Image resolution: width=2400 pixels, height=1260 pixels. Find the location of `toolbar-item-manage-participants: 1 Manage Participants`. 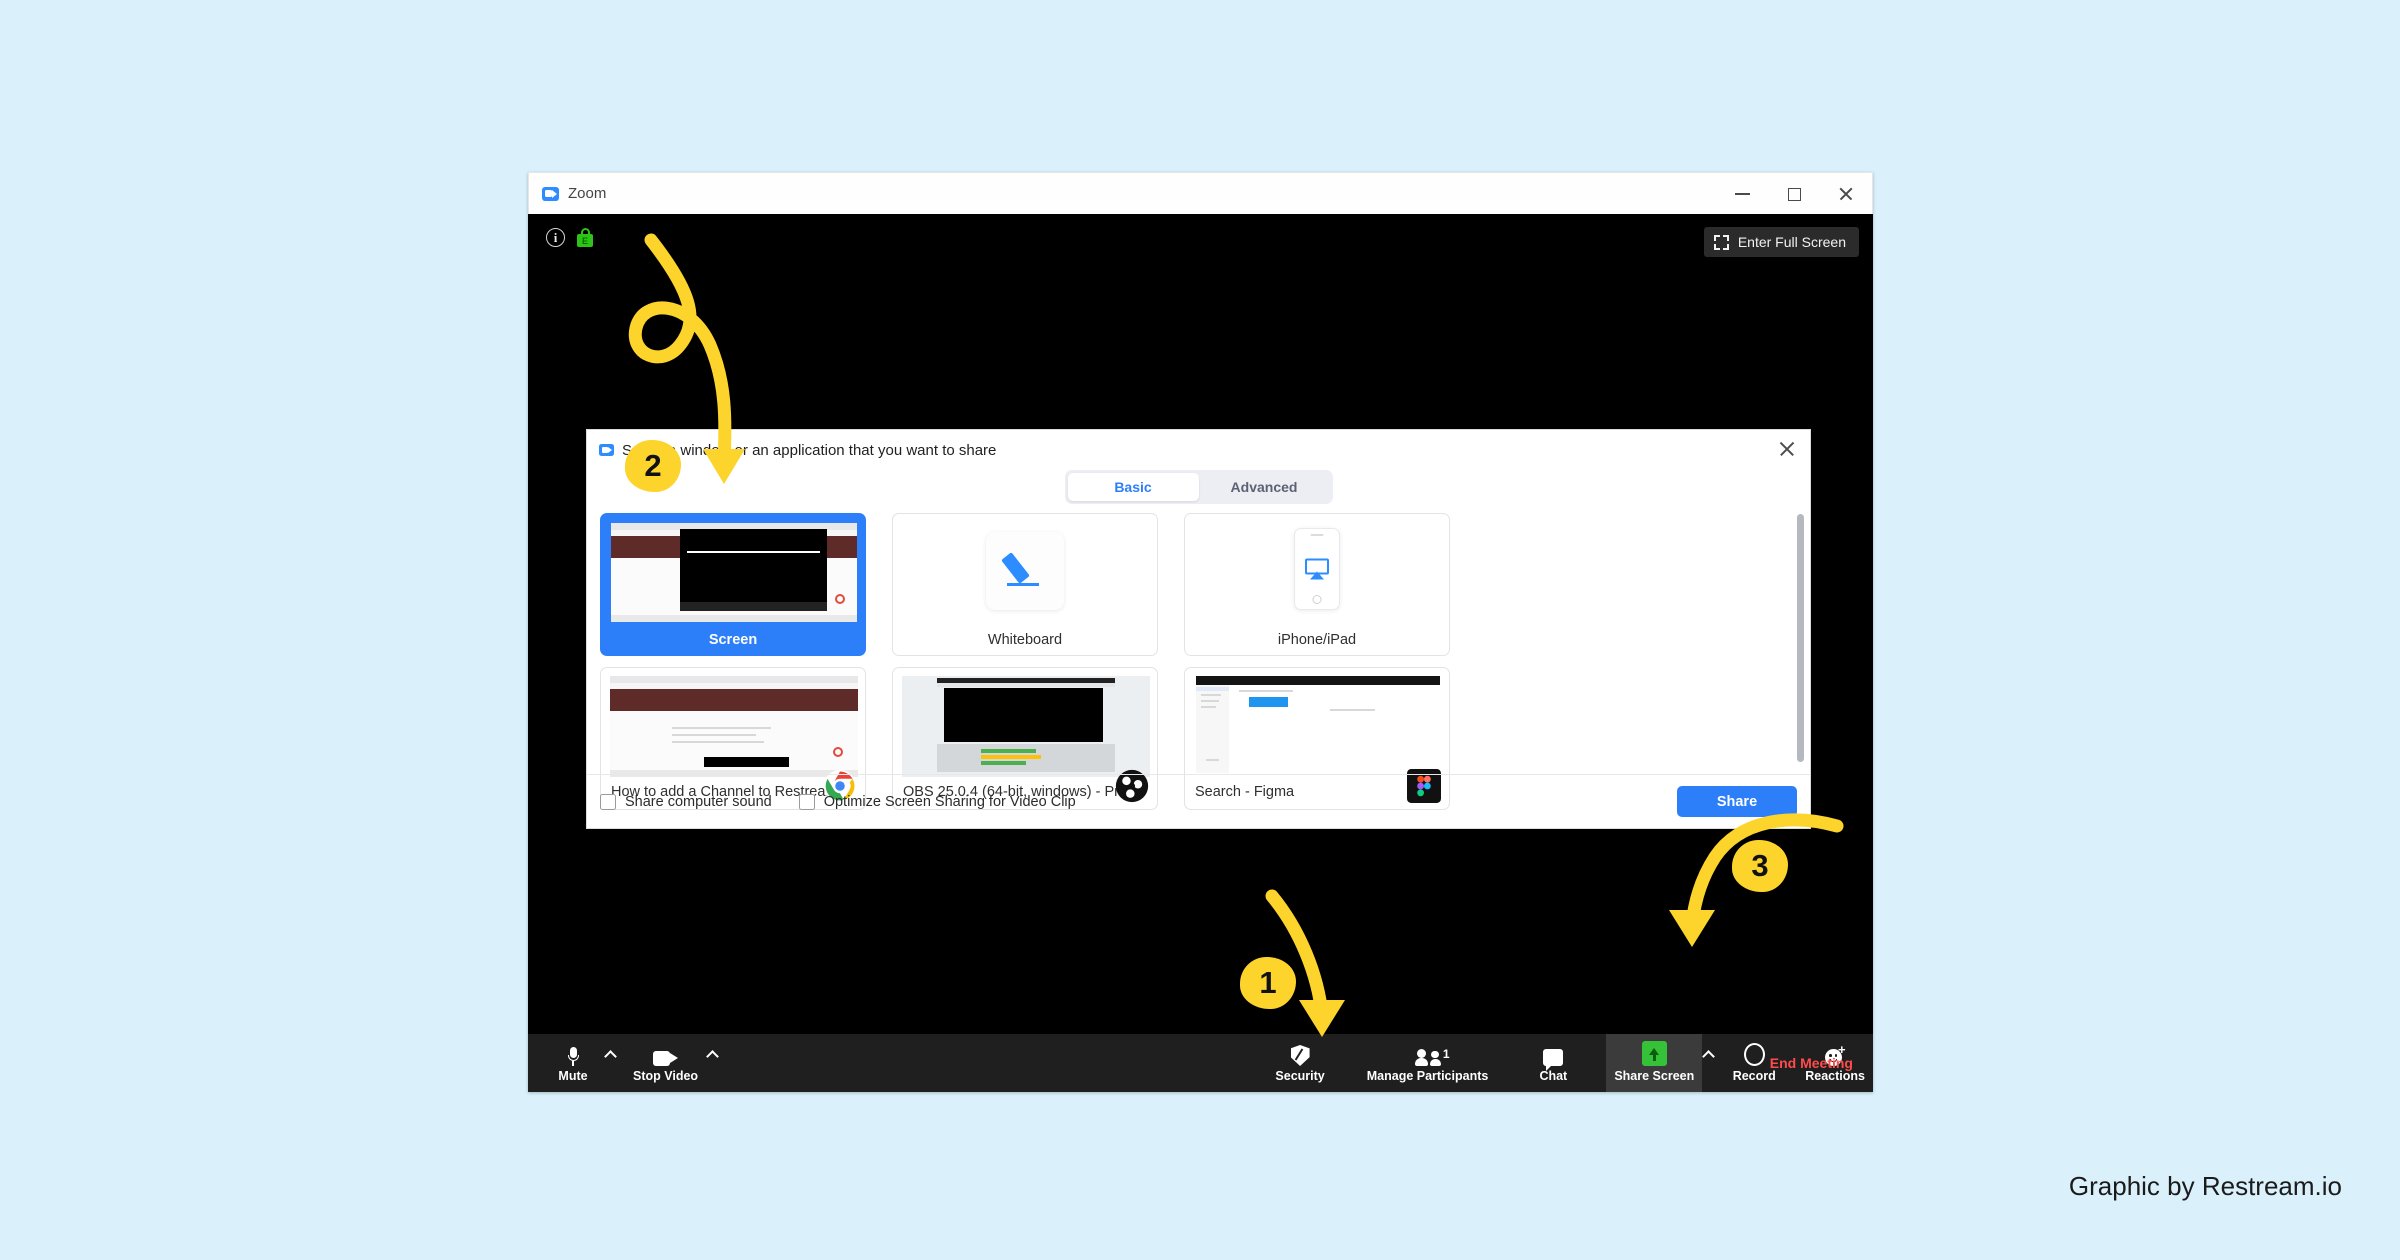

toolbar-item-manage-participants: 1 Manage Participants is located at coordinates (1428, 1063).